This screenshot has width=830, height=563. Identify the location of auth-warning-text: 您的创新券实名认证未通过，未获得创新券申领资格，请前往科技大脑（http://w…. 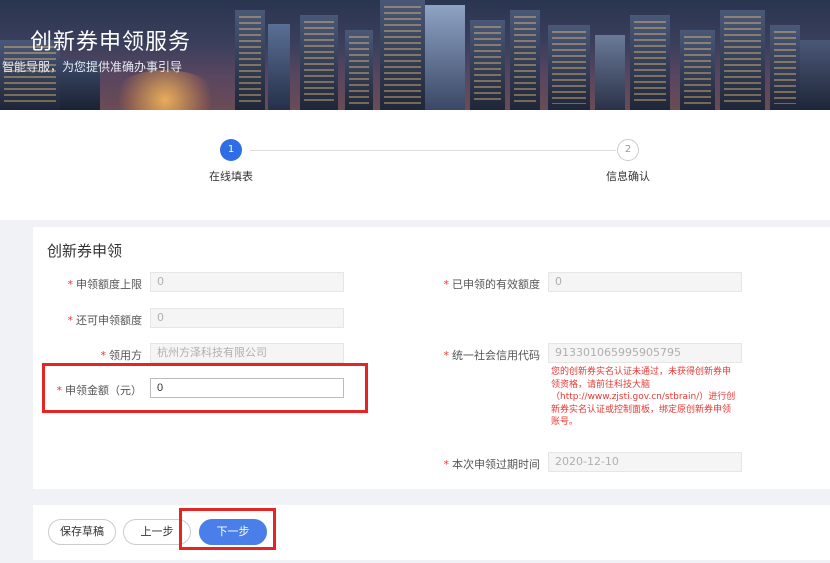
(643, 397).